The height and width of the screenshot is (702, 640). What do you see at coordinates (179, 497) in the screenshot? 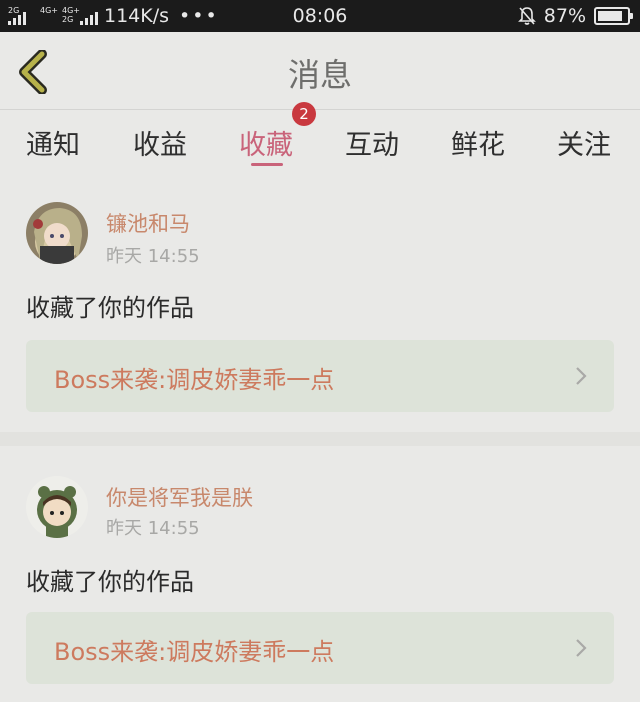
I see `username: 你是将军我是朕` at bounding box center [179, 497].